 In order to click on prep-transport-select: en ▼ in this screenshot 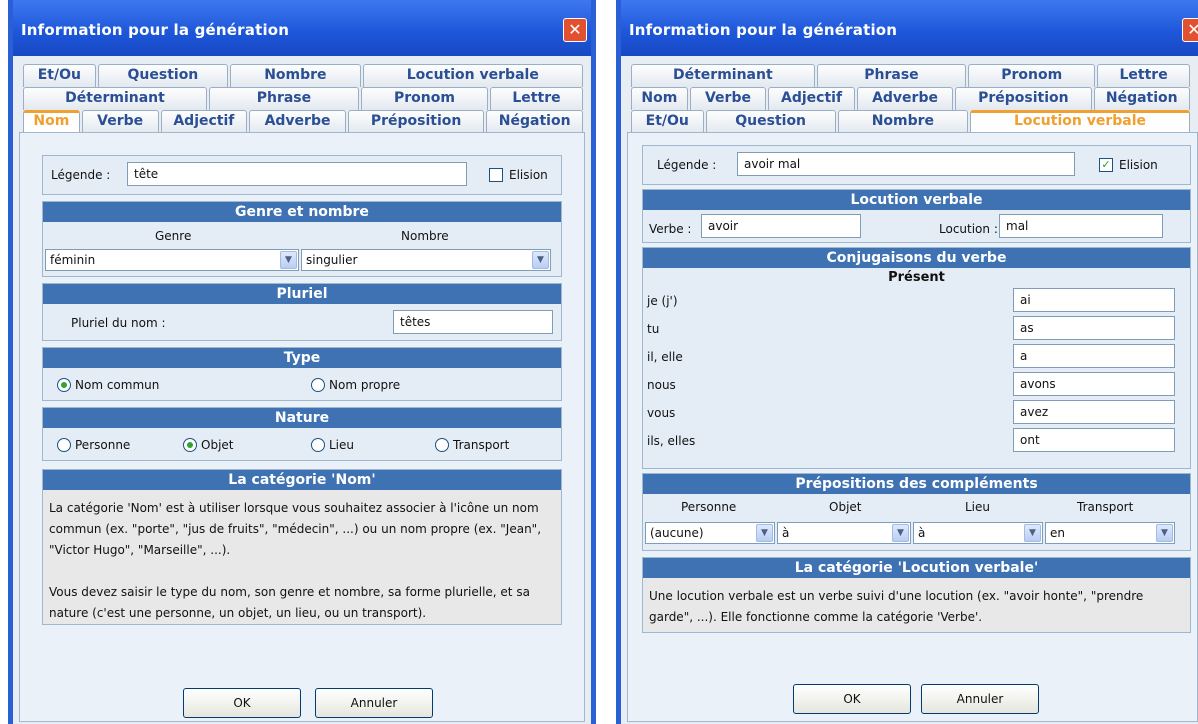, I will do `click(1110, 533)`.